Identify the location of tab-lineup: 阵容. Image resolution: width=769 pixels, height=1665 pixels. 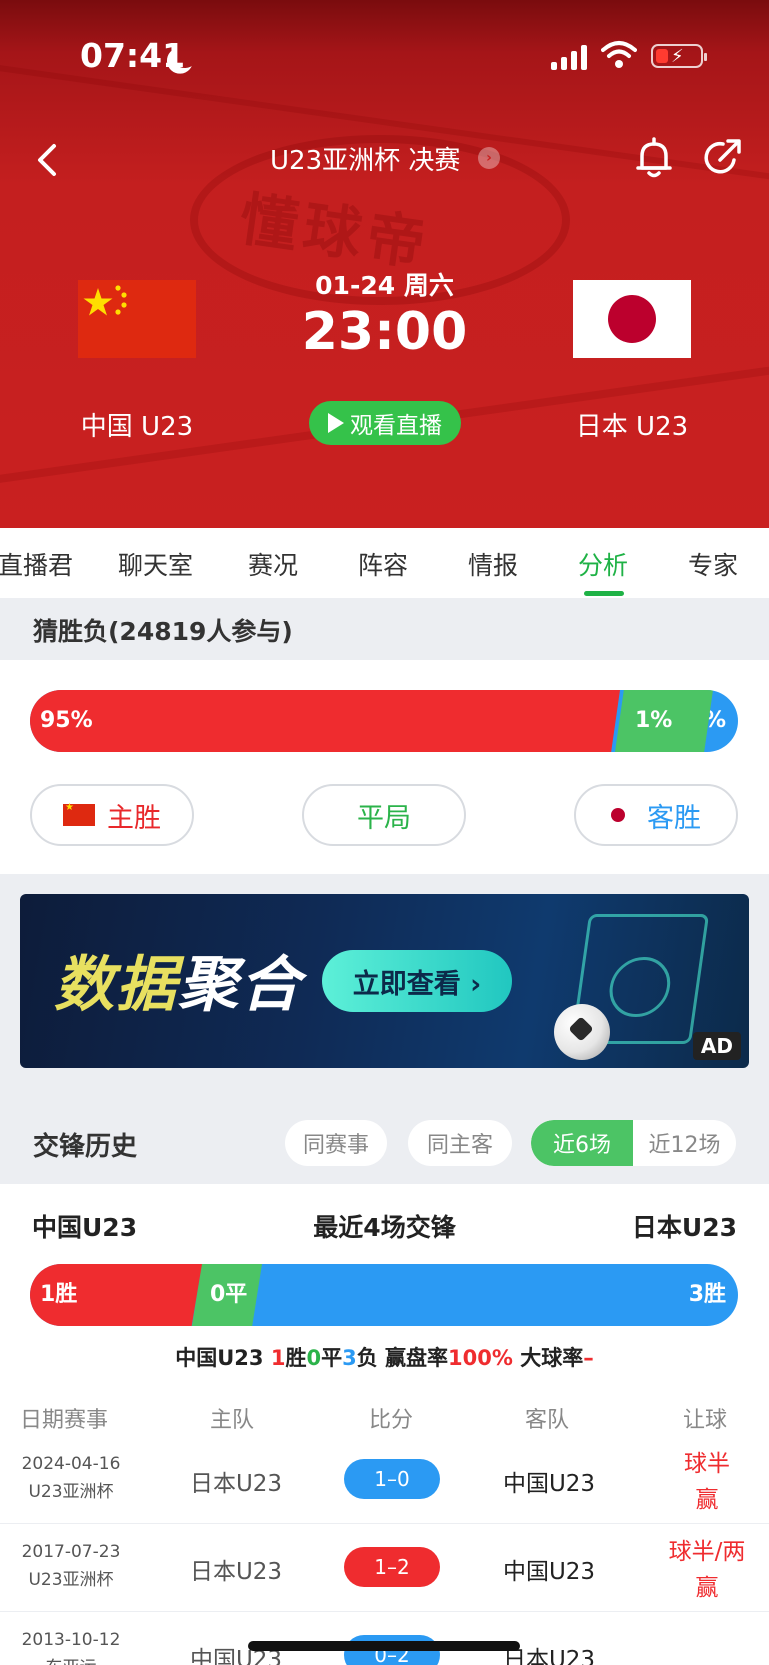
(383, 564).